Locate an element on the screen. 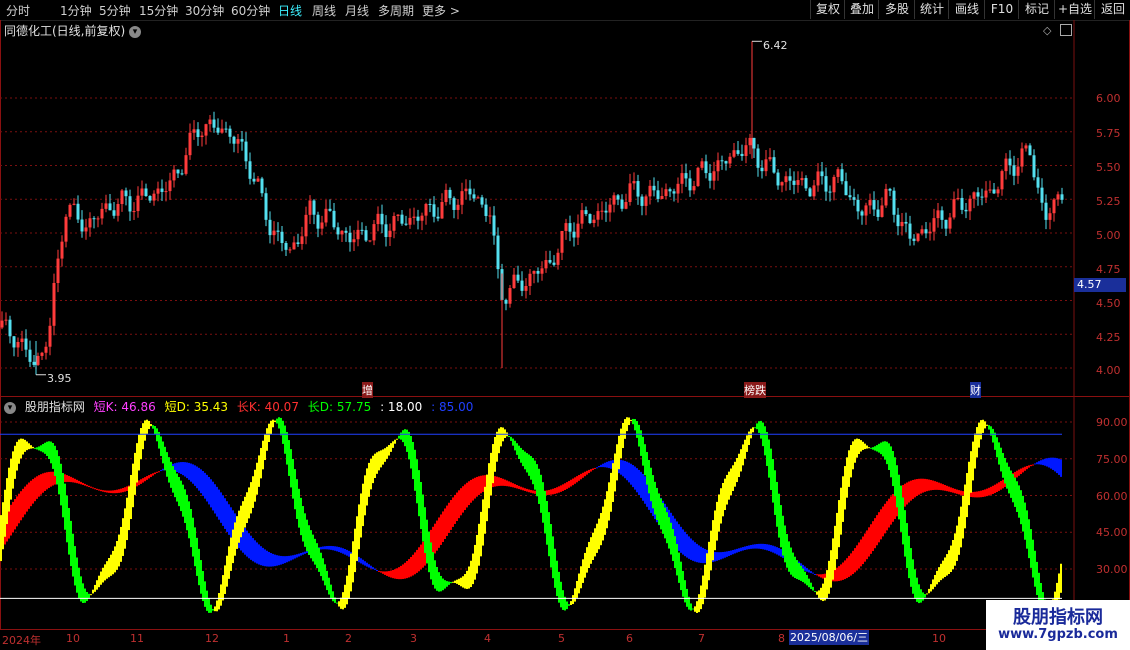  event-marker: 榜跌 is located at coordinates (755, 390).